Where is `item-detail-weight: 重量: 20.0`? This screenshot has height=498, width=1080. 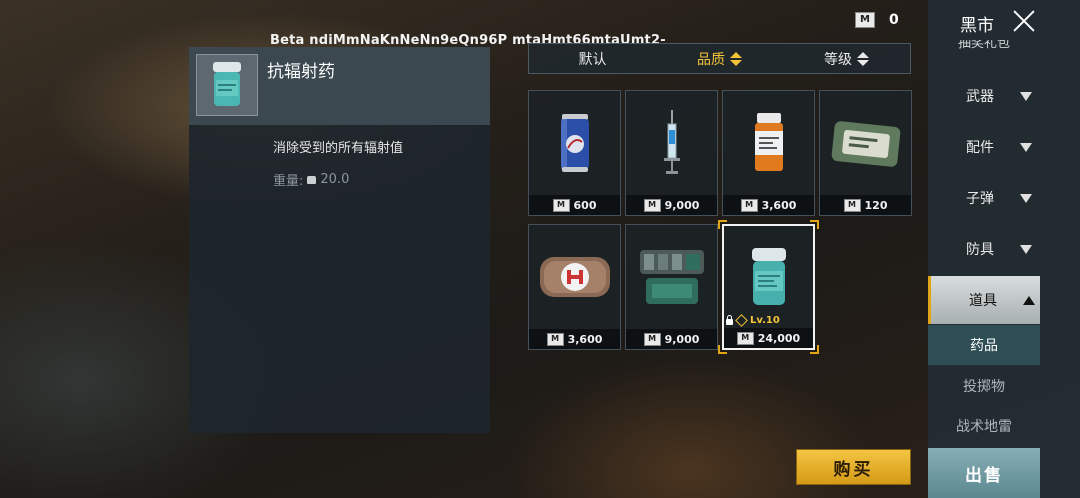
item-detail-weight: 重量: 20.0 is located at coordinates (311, 179).